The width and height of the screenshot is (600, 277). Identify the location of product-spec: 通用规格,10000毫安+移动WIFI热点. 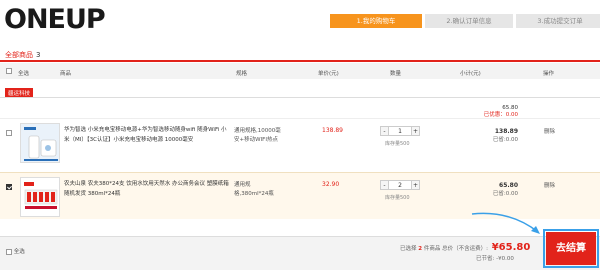
(257, 135).